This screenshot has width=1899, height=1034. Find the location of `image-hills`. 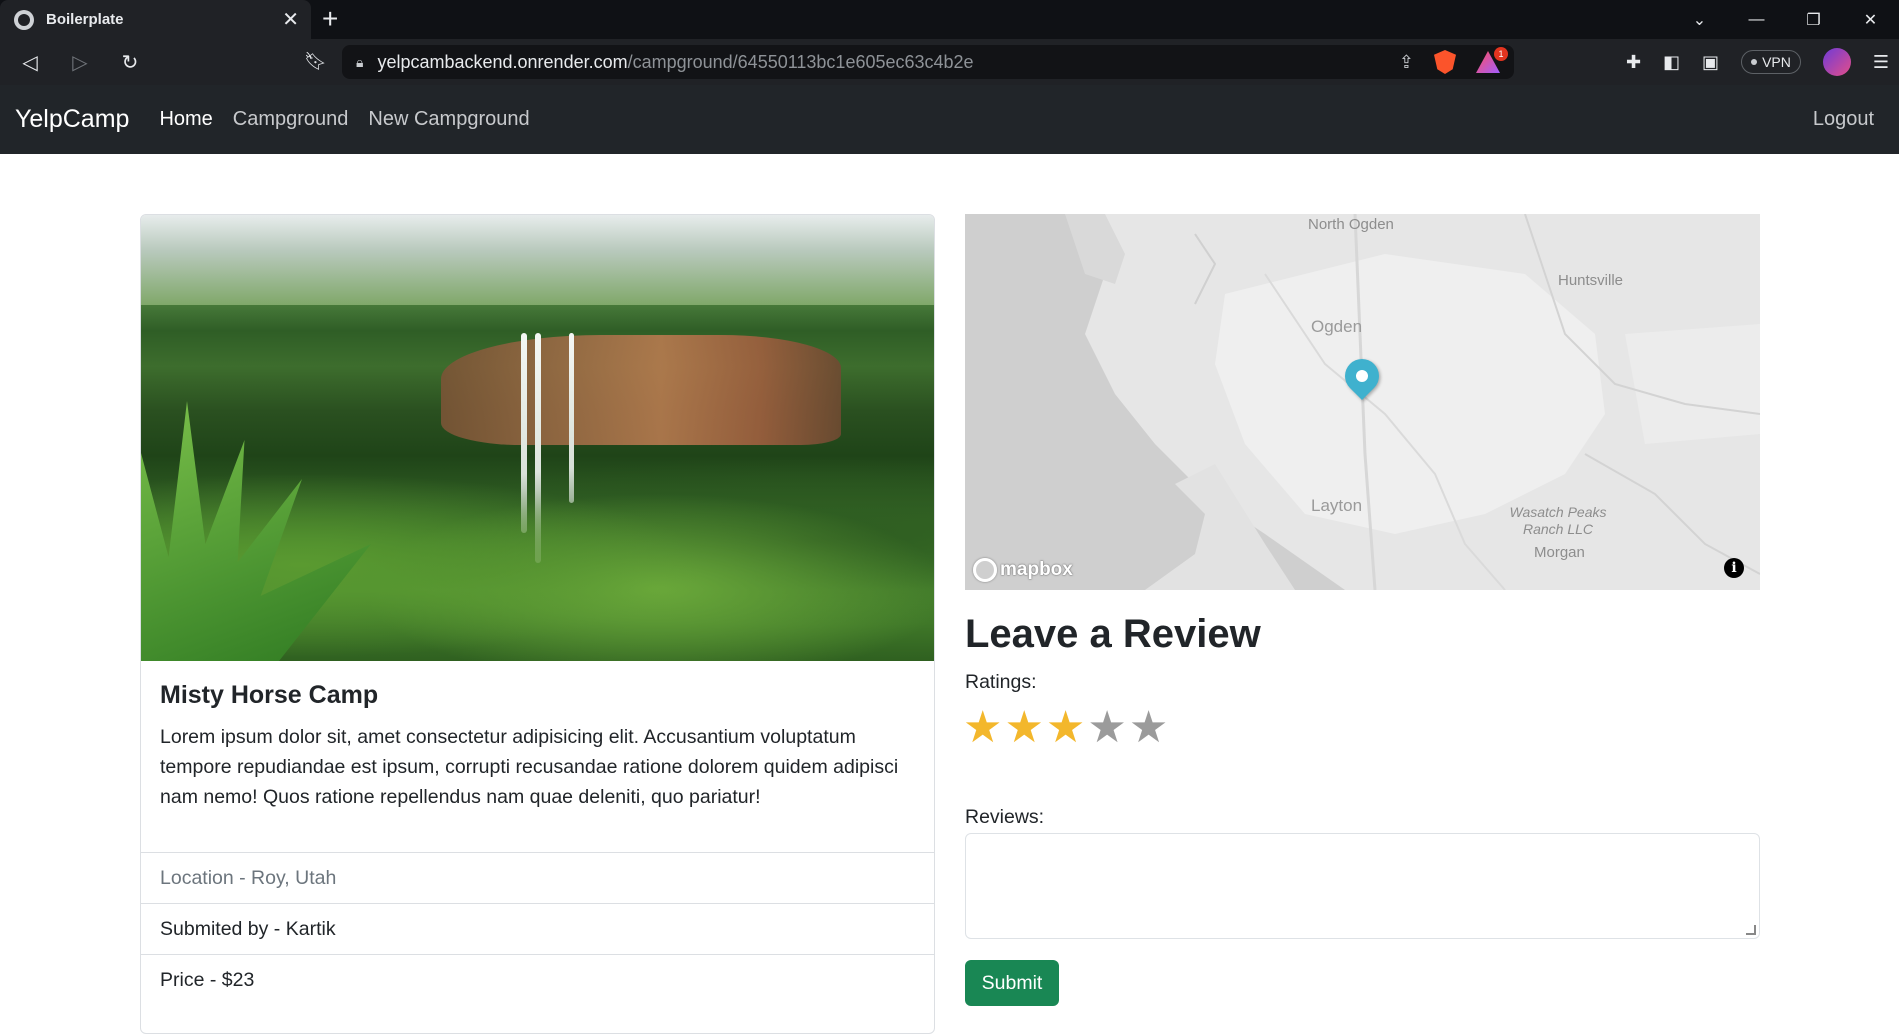

image-hills is located at coordinates (537, 260).